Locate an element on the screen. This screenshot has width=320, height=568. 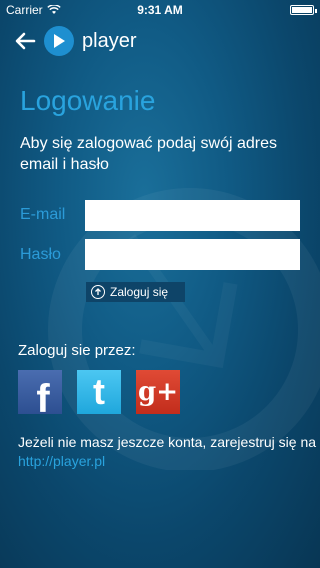
google-plus-login-button: g+ is located at coordinates (158, 392).